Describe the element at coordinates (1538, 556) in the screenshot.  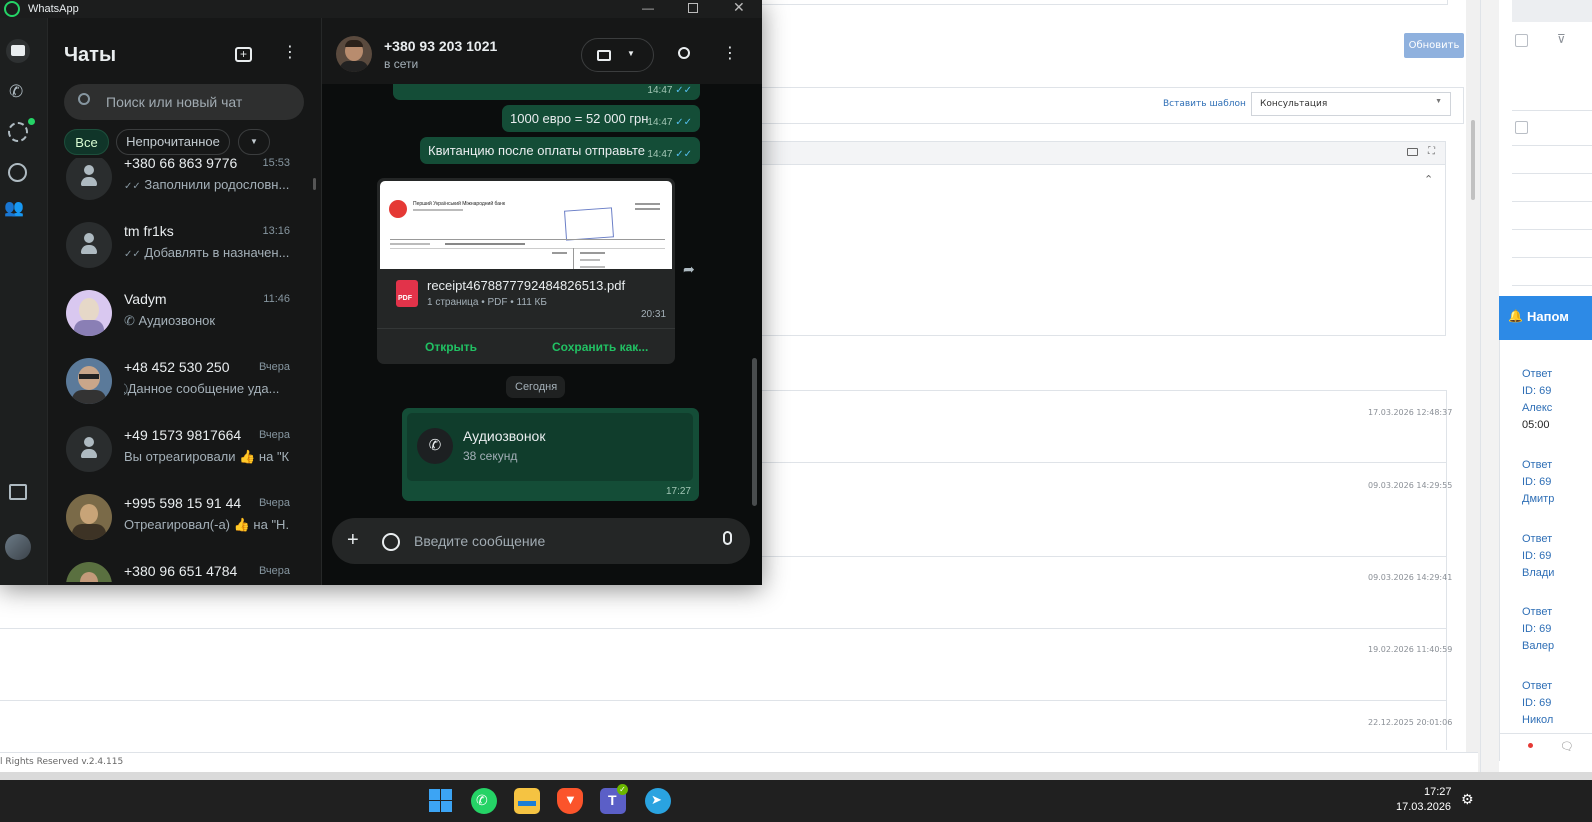
I see `reminder-item: Ответ ID: 69 Влади` at that location.